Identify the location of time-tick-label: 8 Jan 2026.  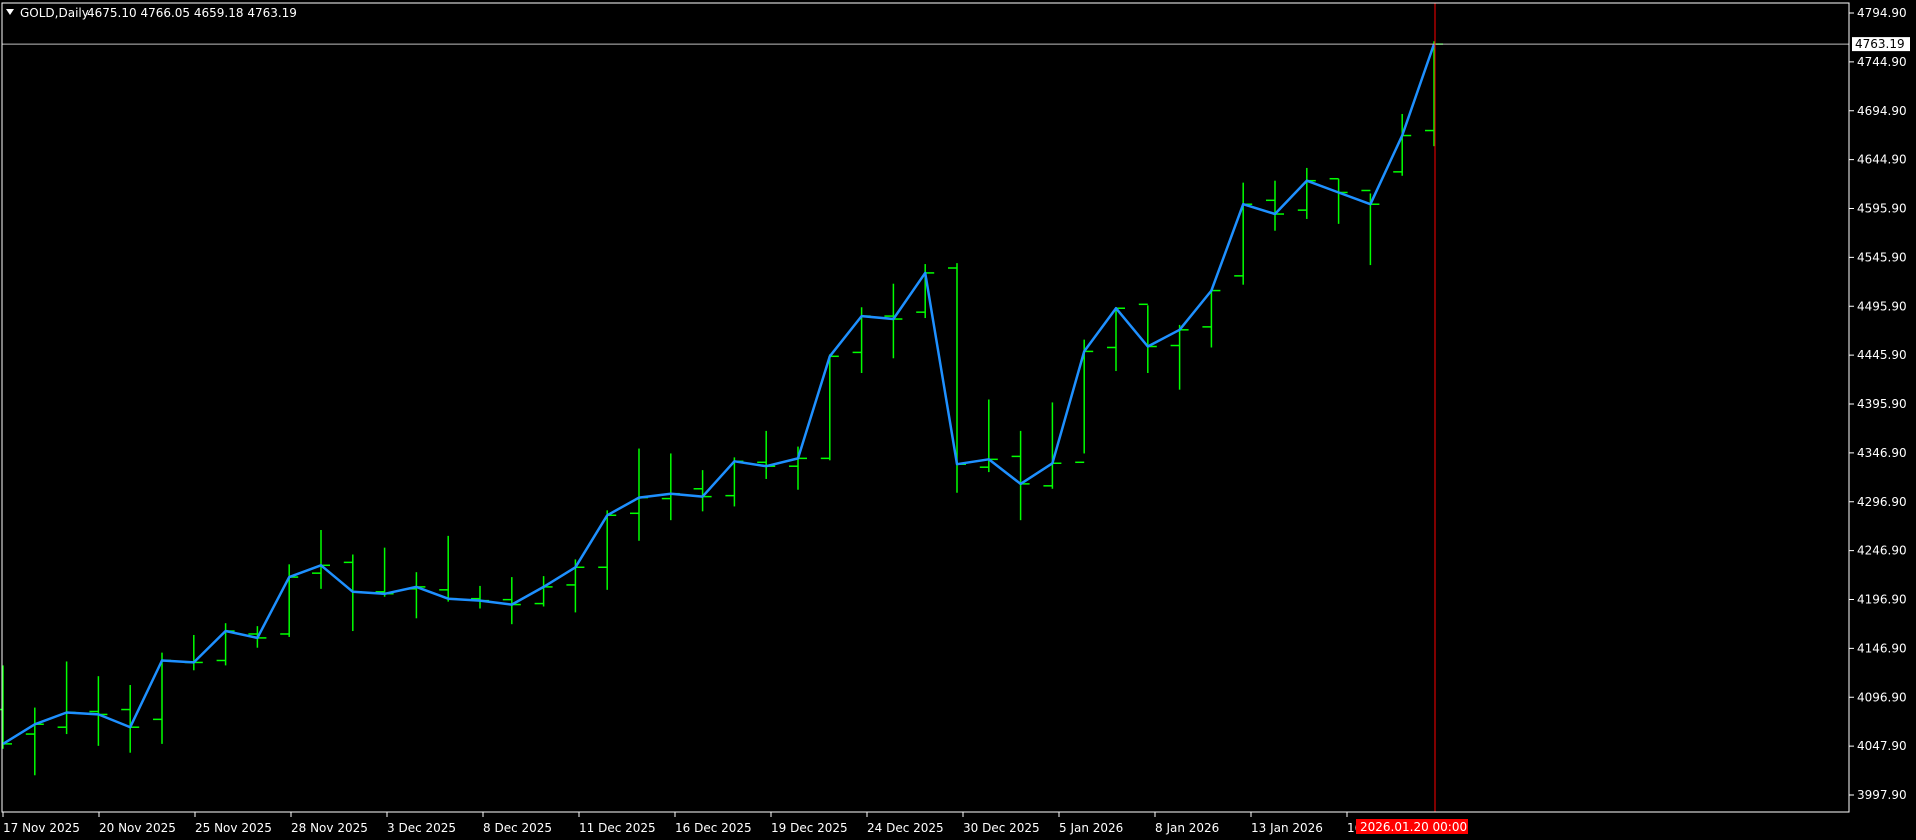
(1187, 828).